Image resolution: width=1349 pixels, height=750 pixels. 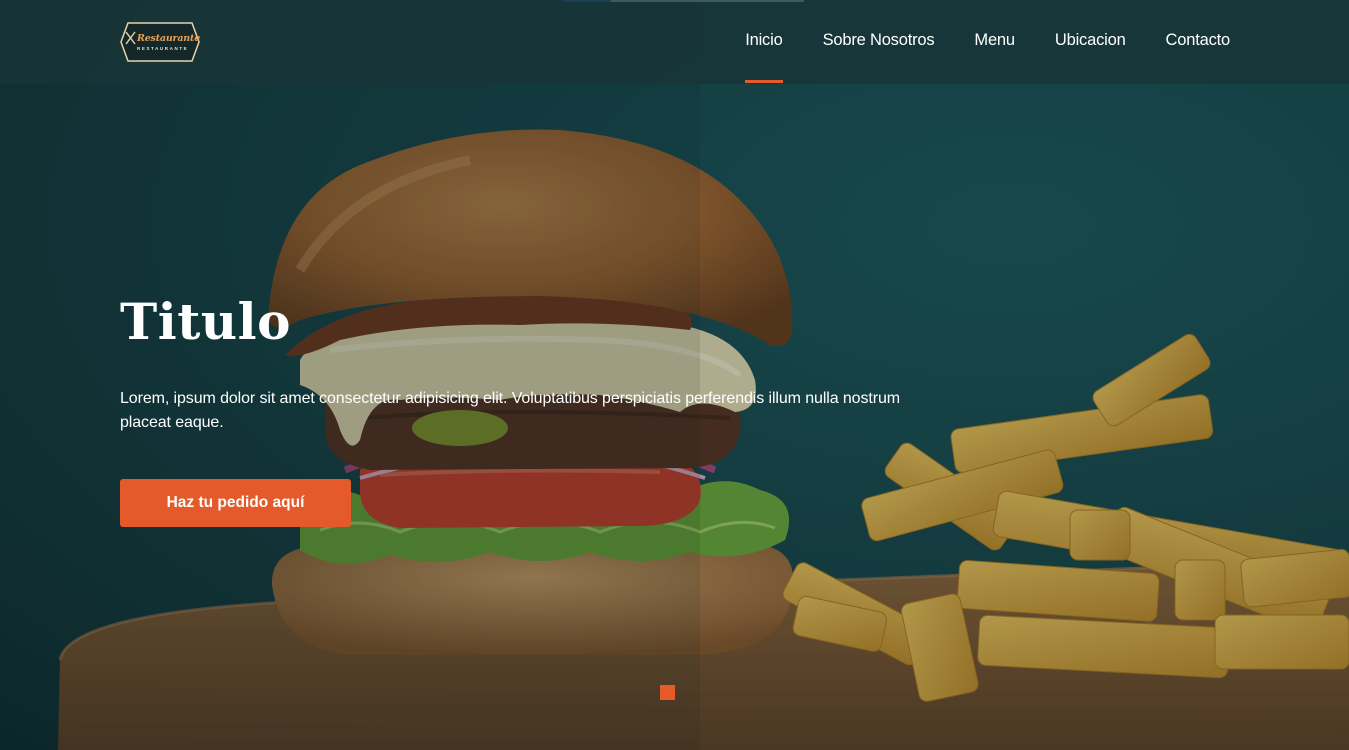 I want to click on logo-link: Restaurante RESTAURANTE, so click(x=160, y=42).